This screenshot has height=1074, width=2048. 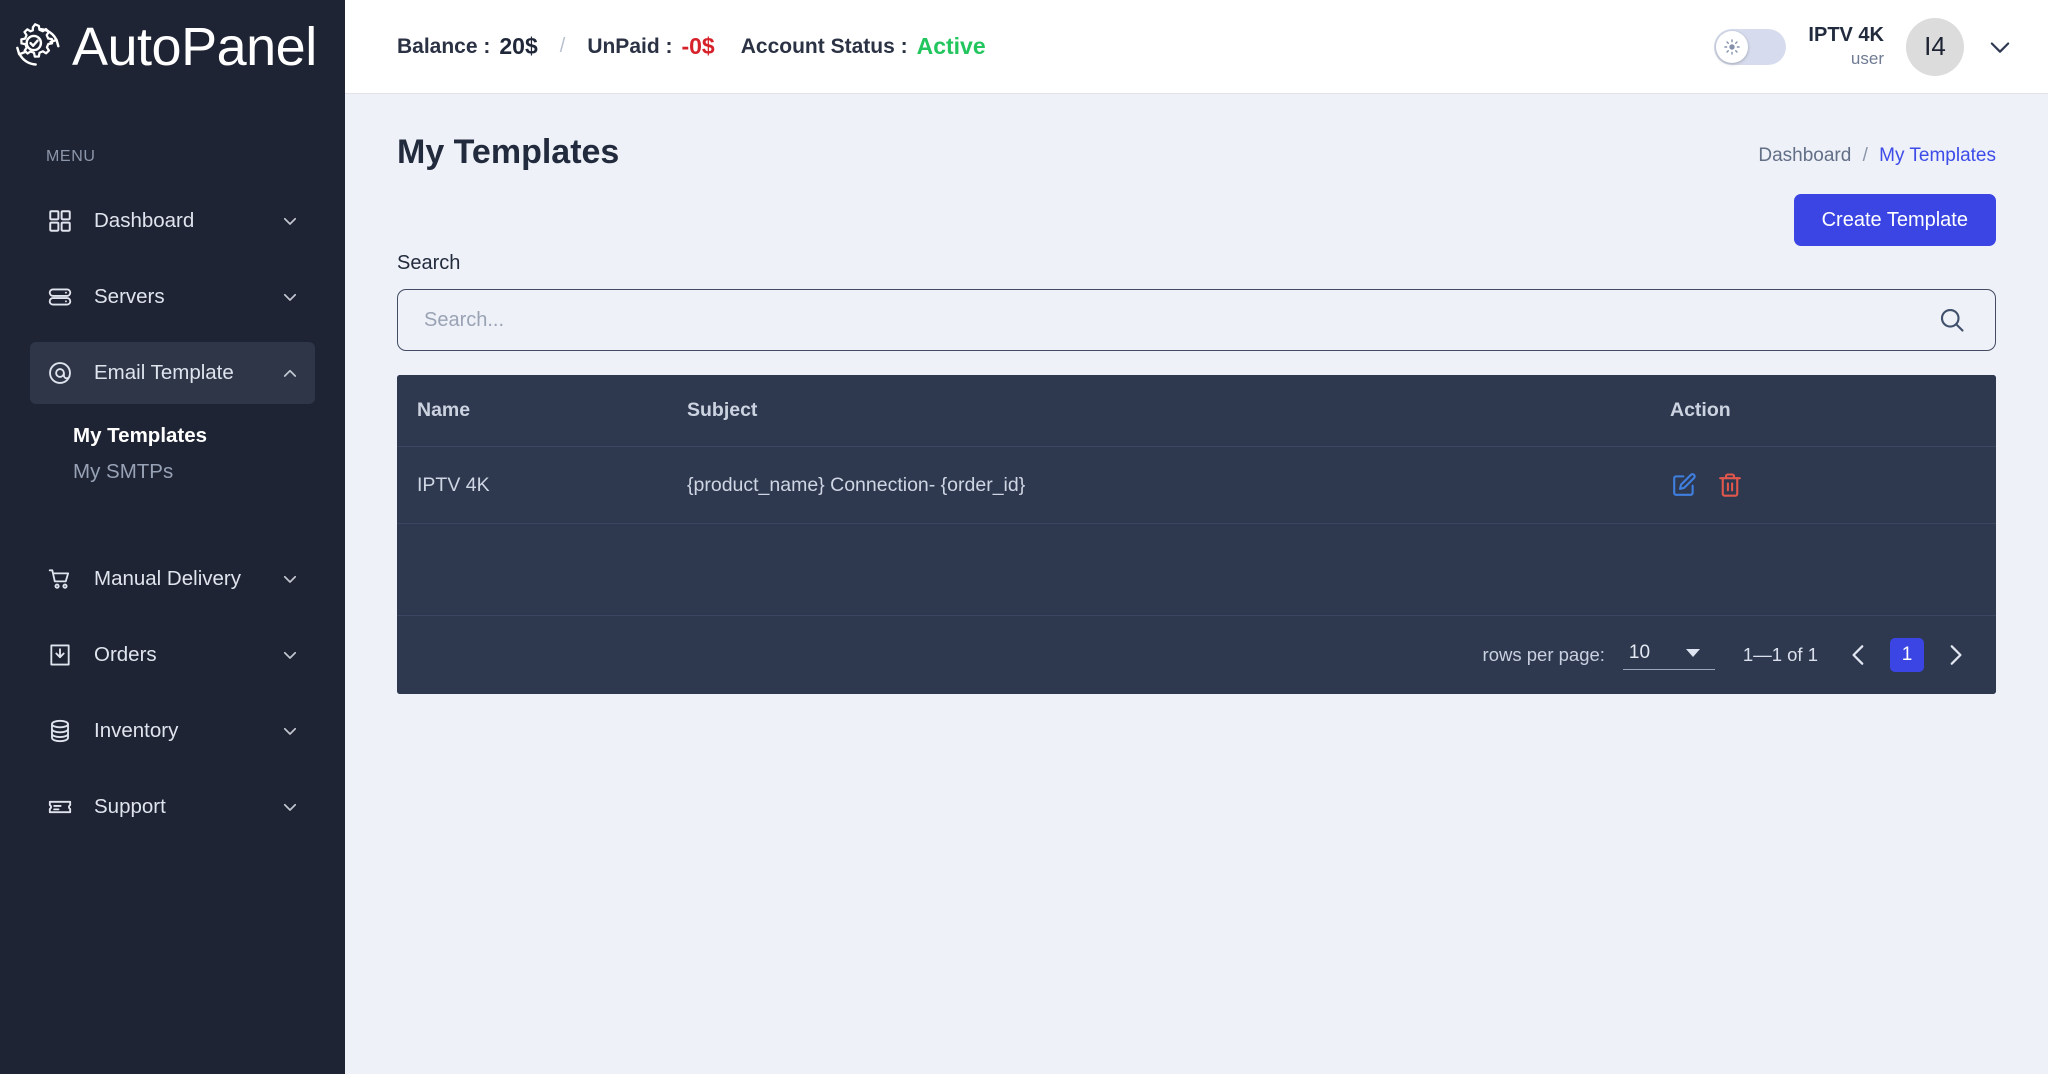 What do you see at coordinates (60, 297) in the screenshot?
I see `server-icon` at bounding box center [60, 297].